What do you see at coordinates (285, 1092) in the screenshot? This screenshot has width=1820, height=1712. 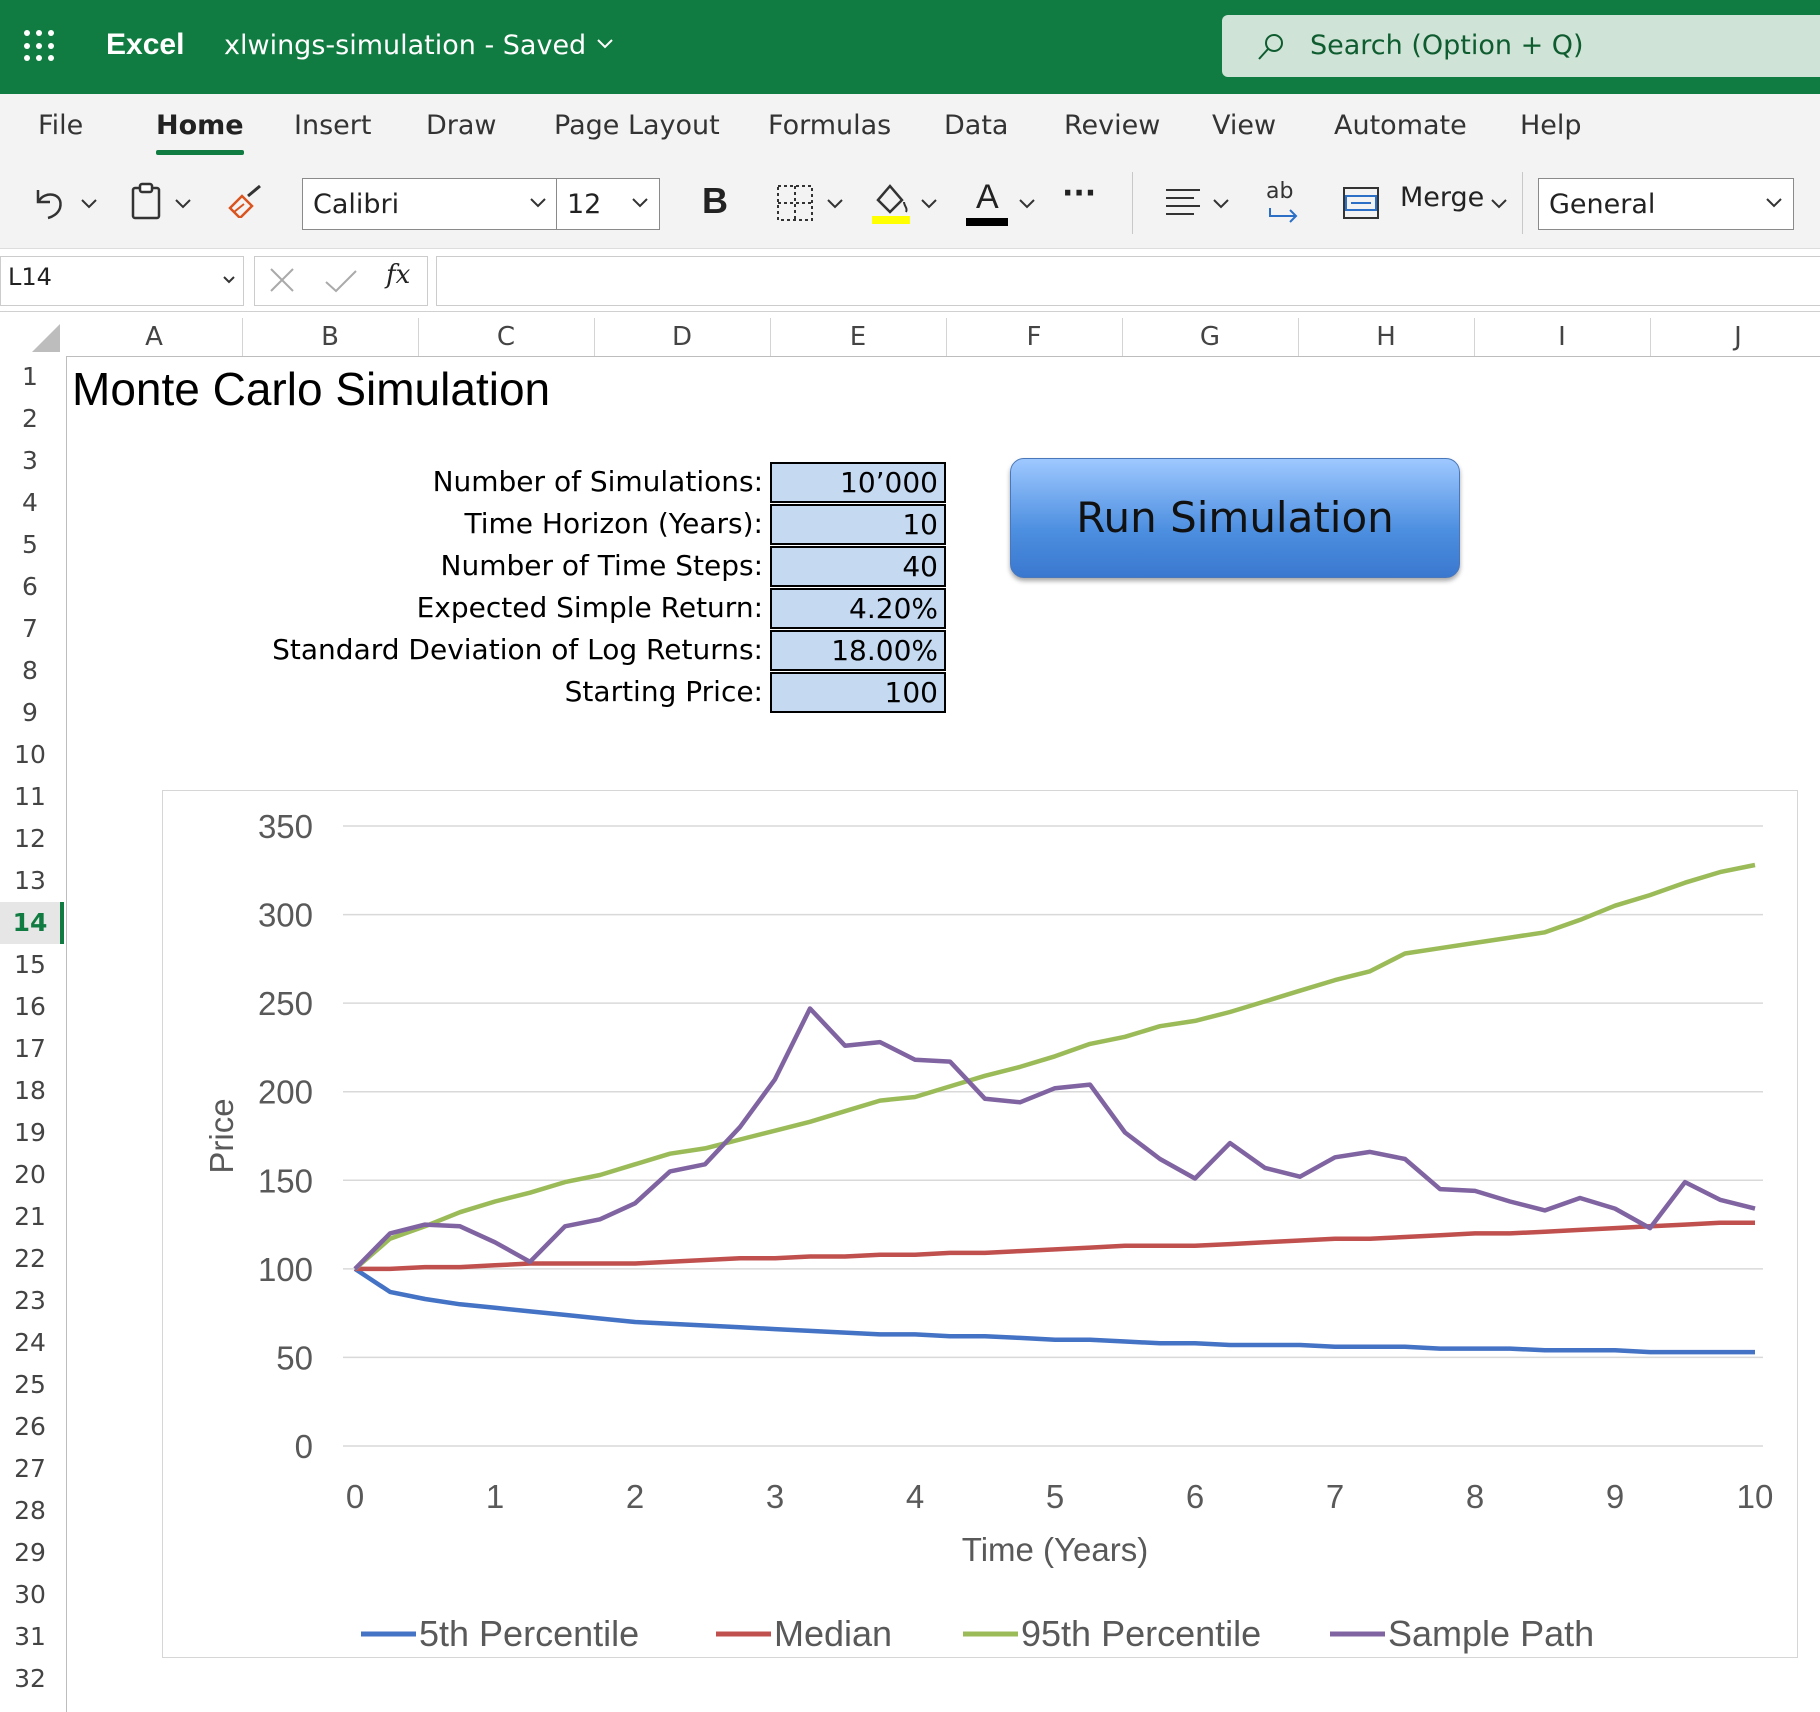 I see `y-tick-label: 200` at bounding box center [285, 1092].